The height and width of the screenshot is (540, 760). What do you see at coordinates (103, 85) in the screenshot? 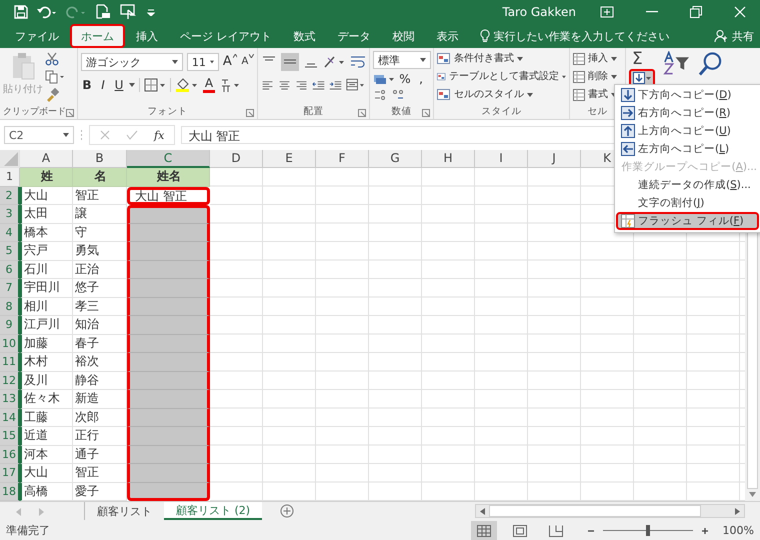
I see `italic-button: I` at bounding box center [103, 85].